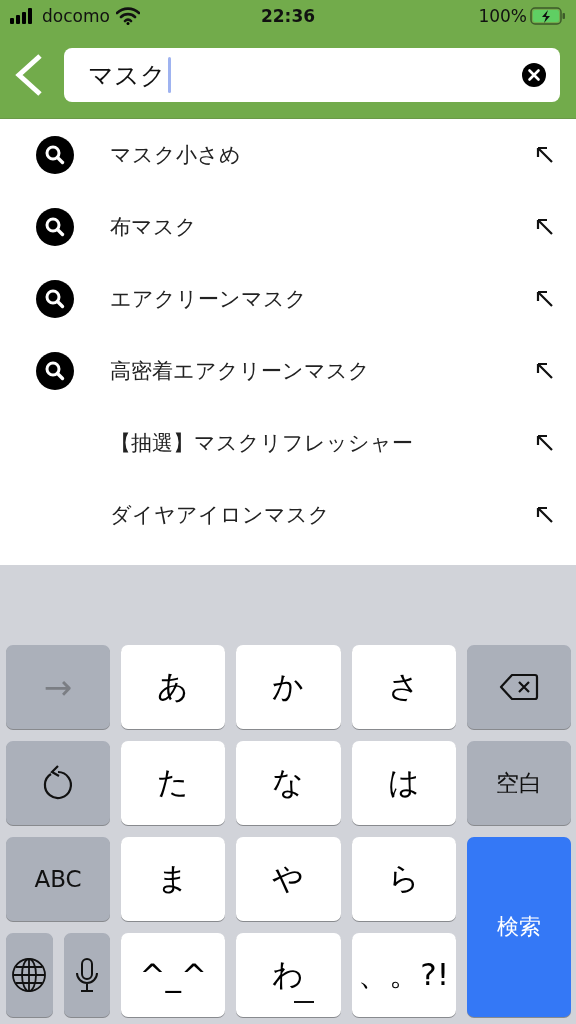  I want to click on underline-mark, so click(304, 1002).